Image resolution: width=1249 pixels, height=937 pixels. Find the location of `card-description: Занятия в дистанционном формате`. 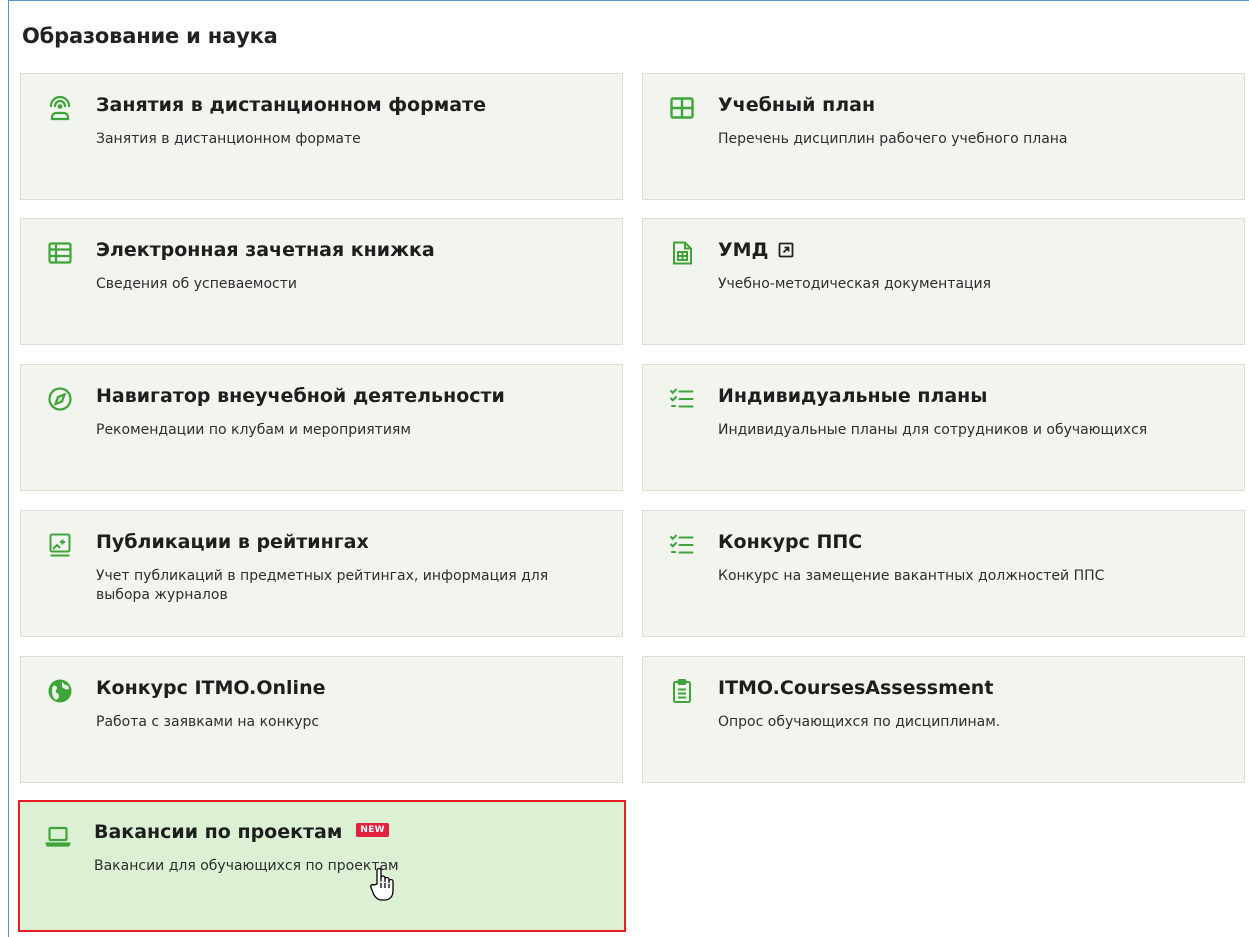

card-description: Занятия в дистанционном формате is located at coordinates (228, 139).